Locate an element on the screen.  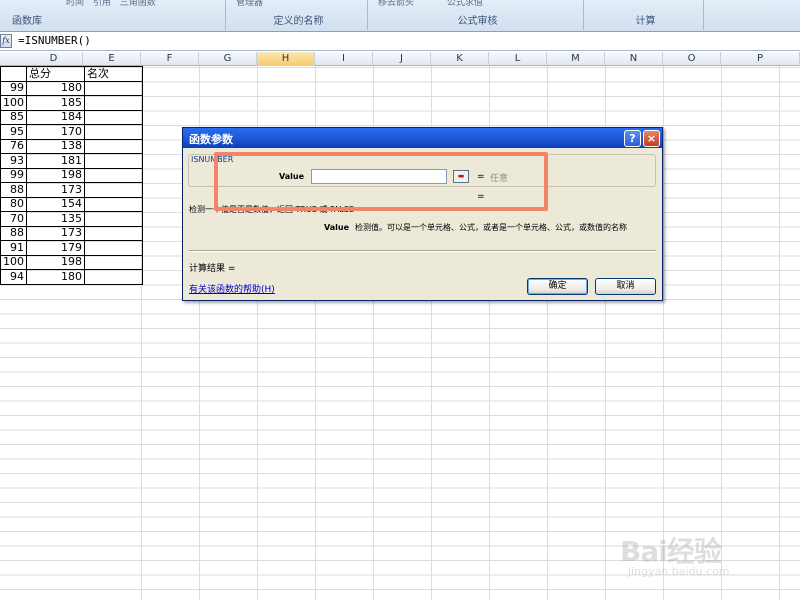
ribbon-item-time: 时间 is located at coordinates (75, 4).